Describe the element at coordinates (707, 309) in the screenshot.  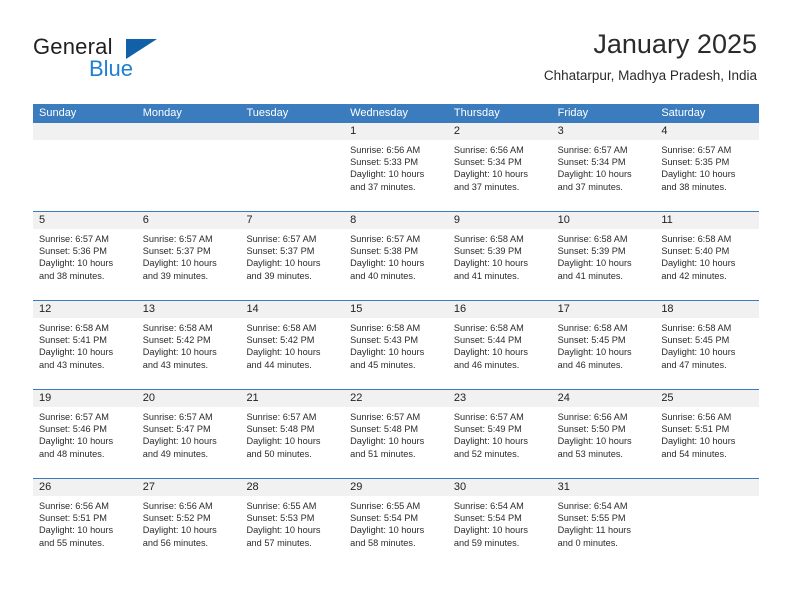
I see `day-number: 18` at that location.